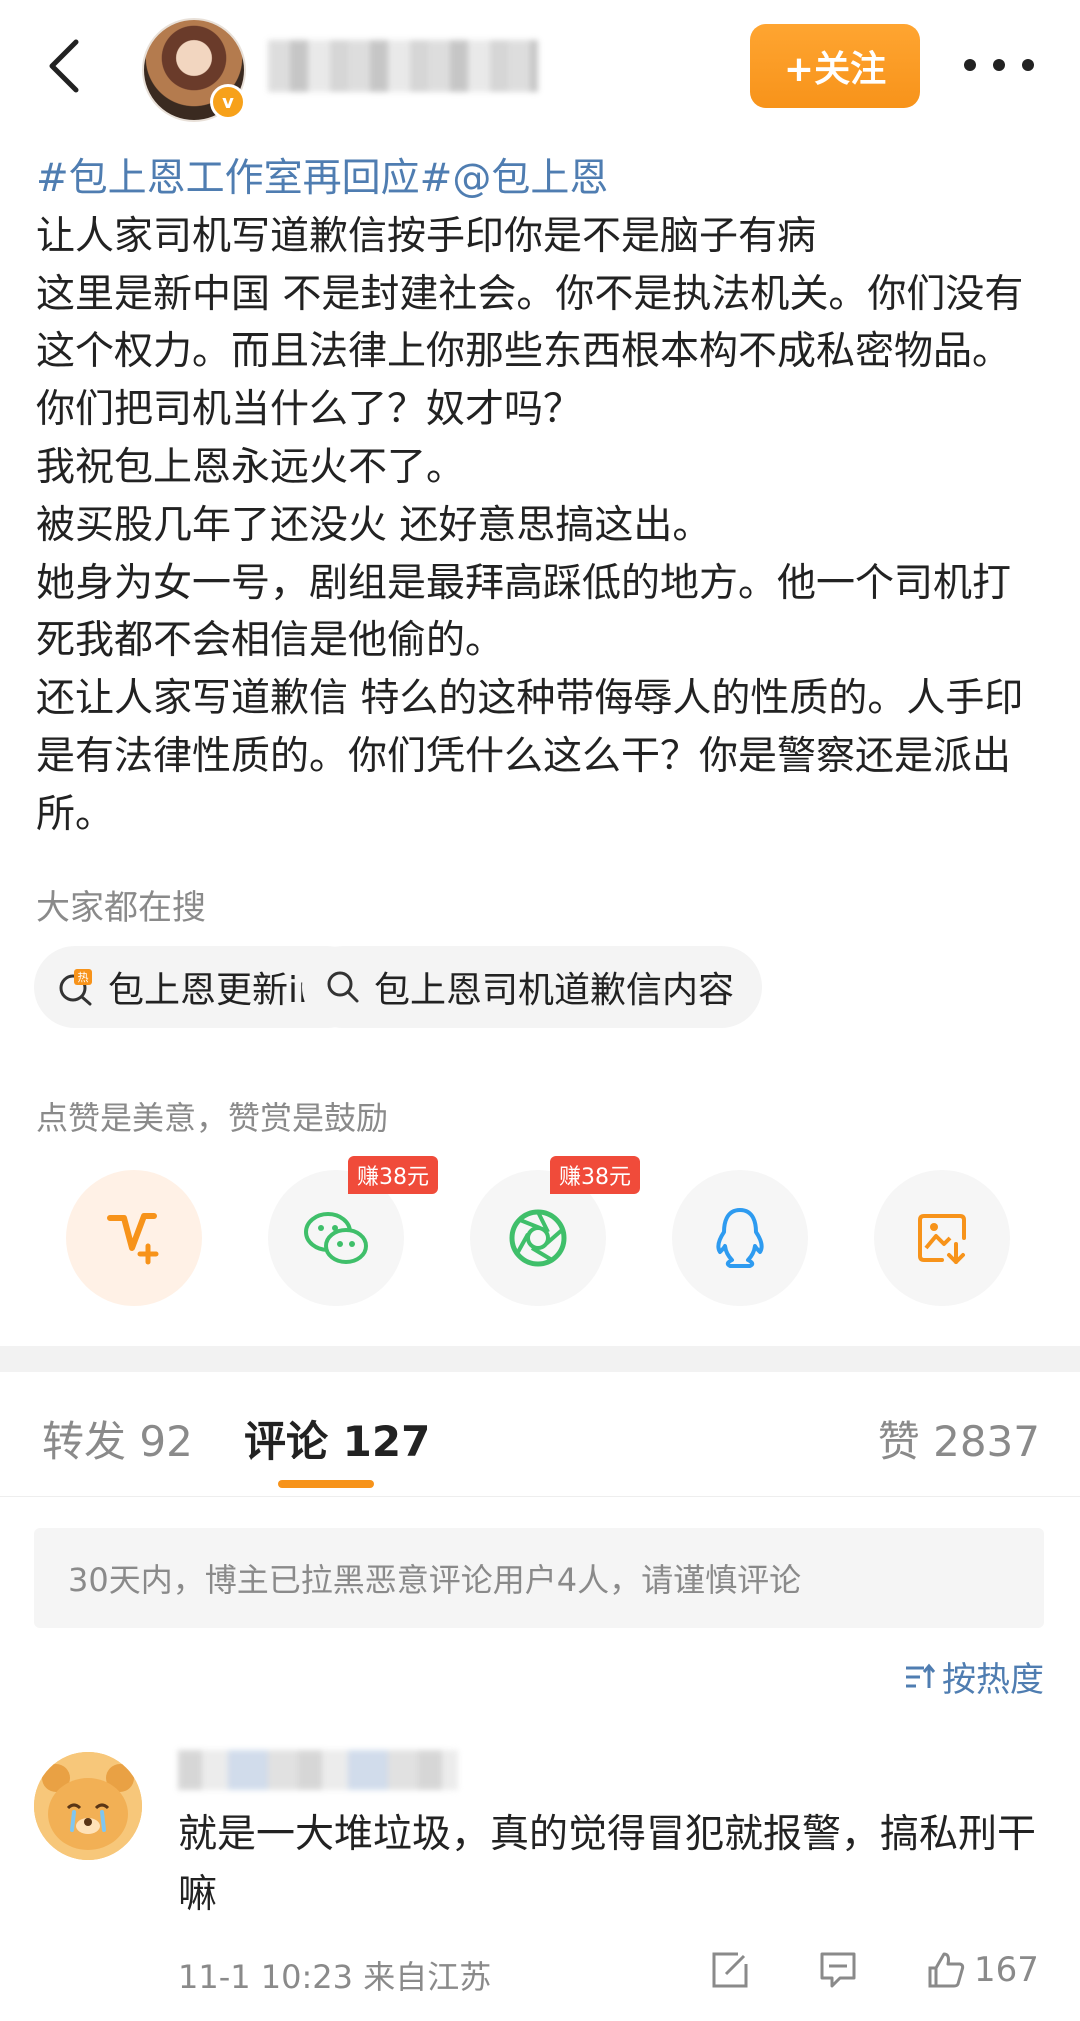  Describe the element at coordinates (212, 1118) in the screenshot. I see `reward-title: 点赞是美意，赞赏是鼓励` at that location.